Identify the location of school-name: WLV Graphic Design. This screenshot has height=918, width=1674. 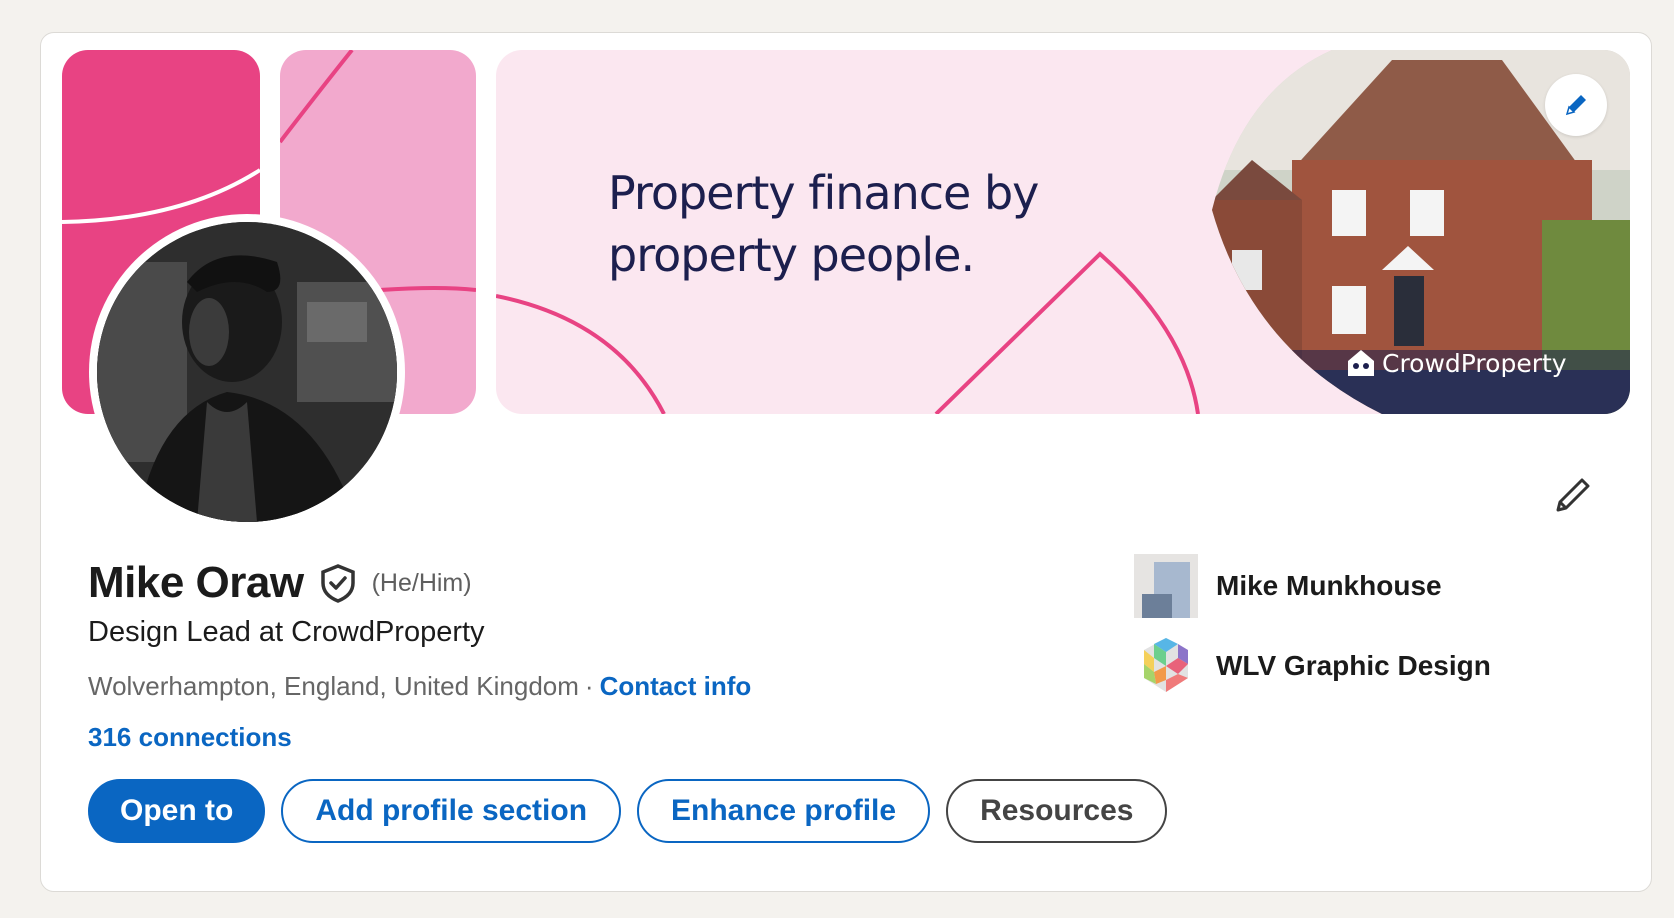
(1353, 665).